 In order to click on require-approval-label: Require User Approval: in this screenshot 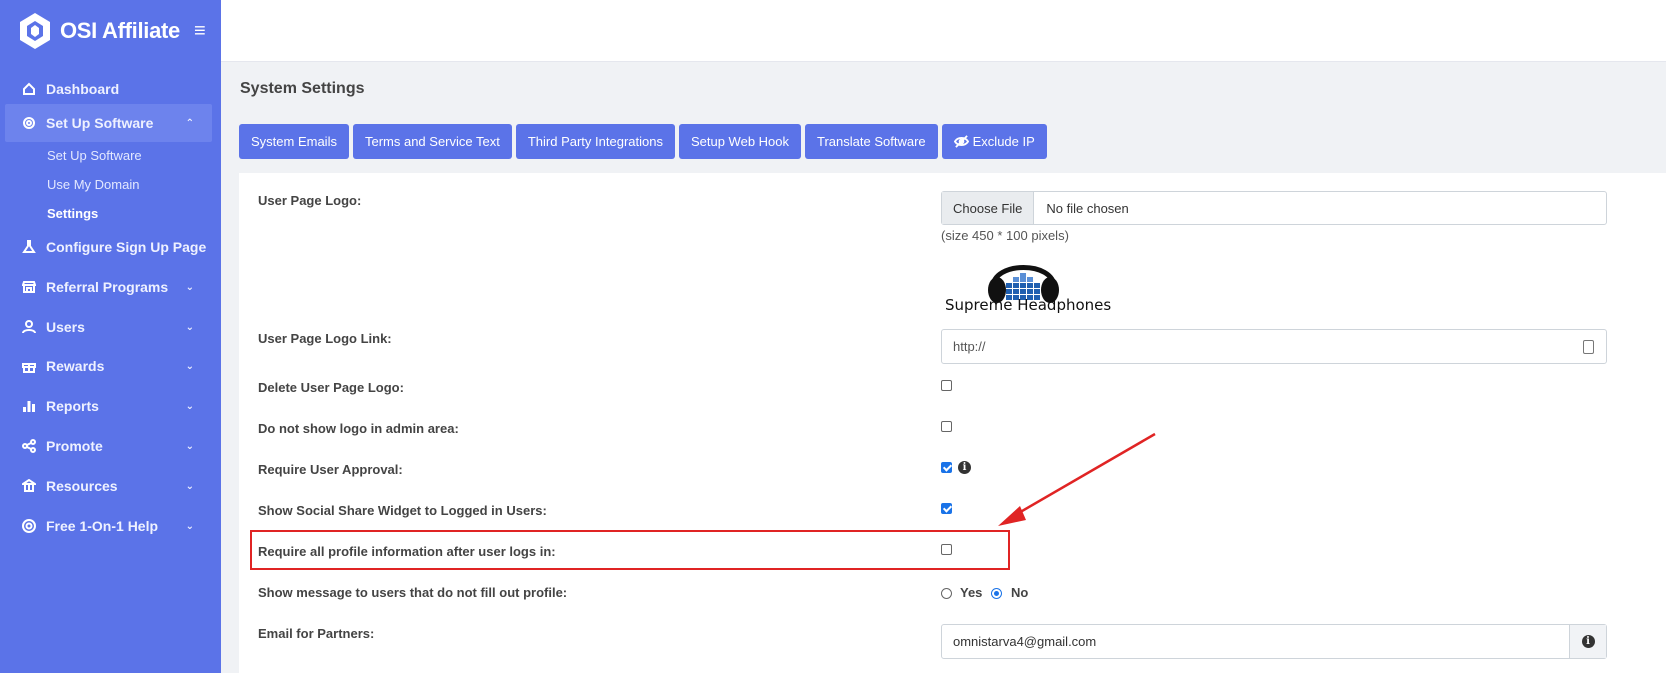, I will do `click(330, 469)`.